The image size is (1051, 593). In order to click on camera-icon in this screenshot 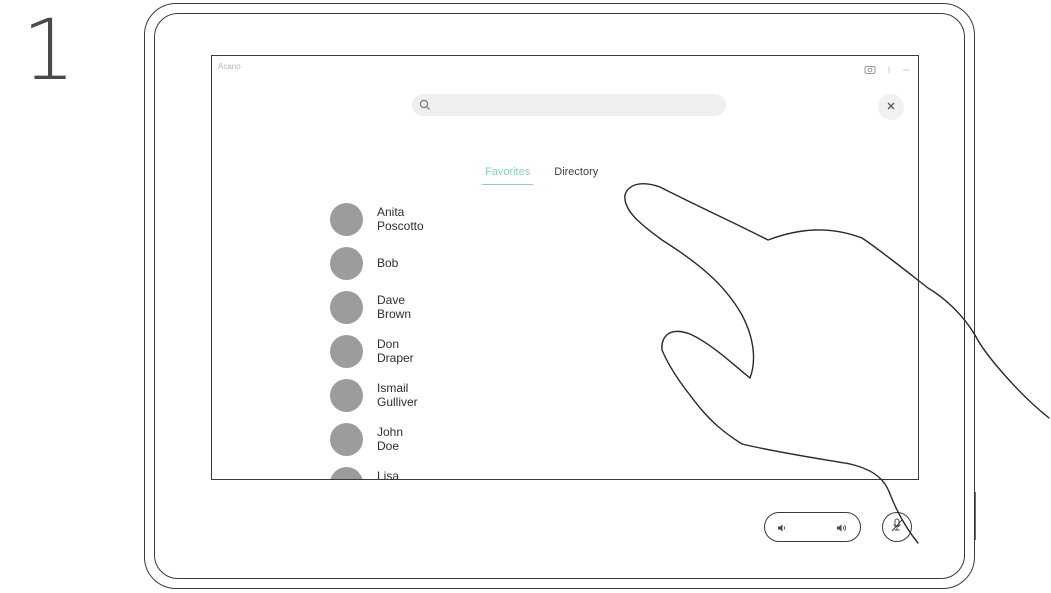, I will do `click(870, 71)`.